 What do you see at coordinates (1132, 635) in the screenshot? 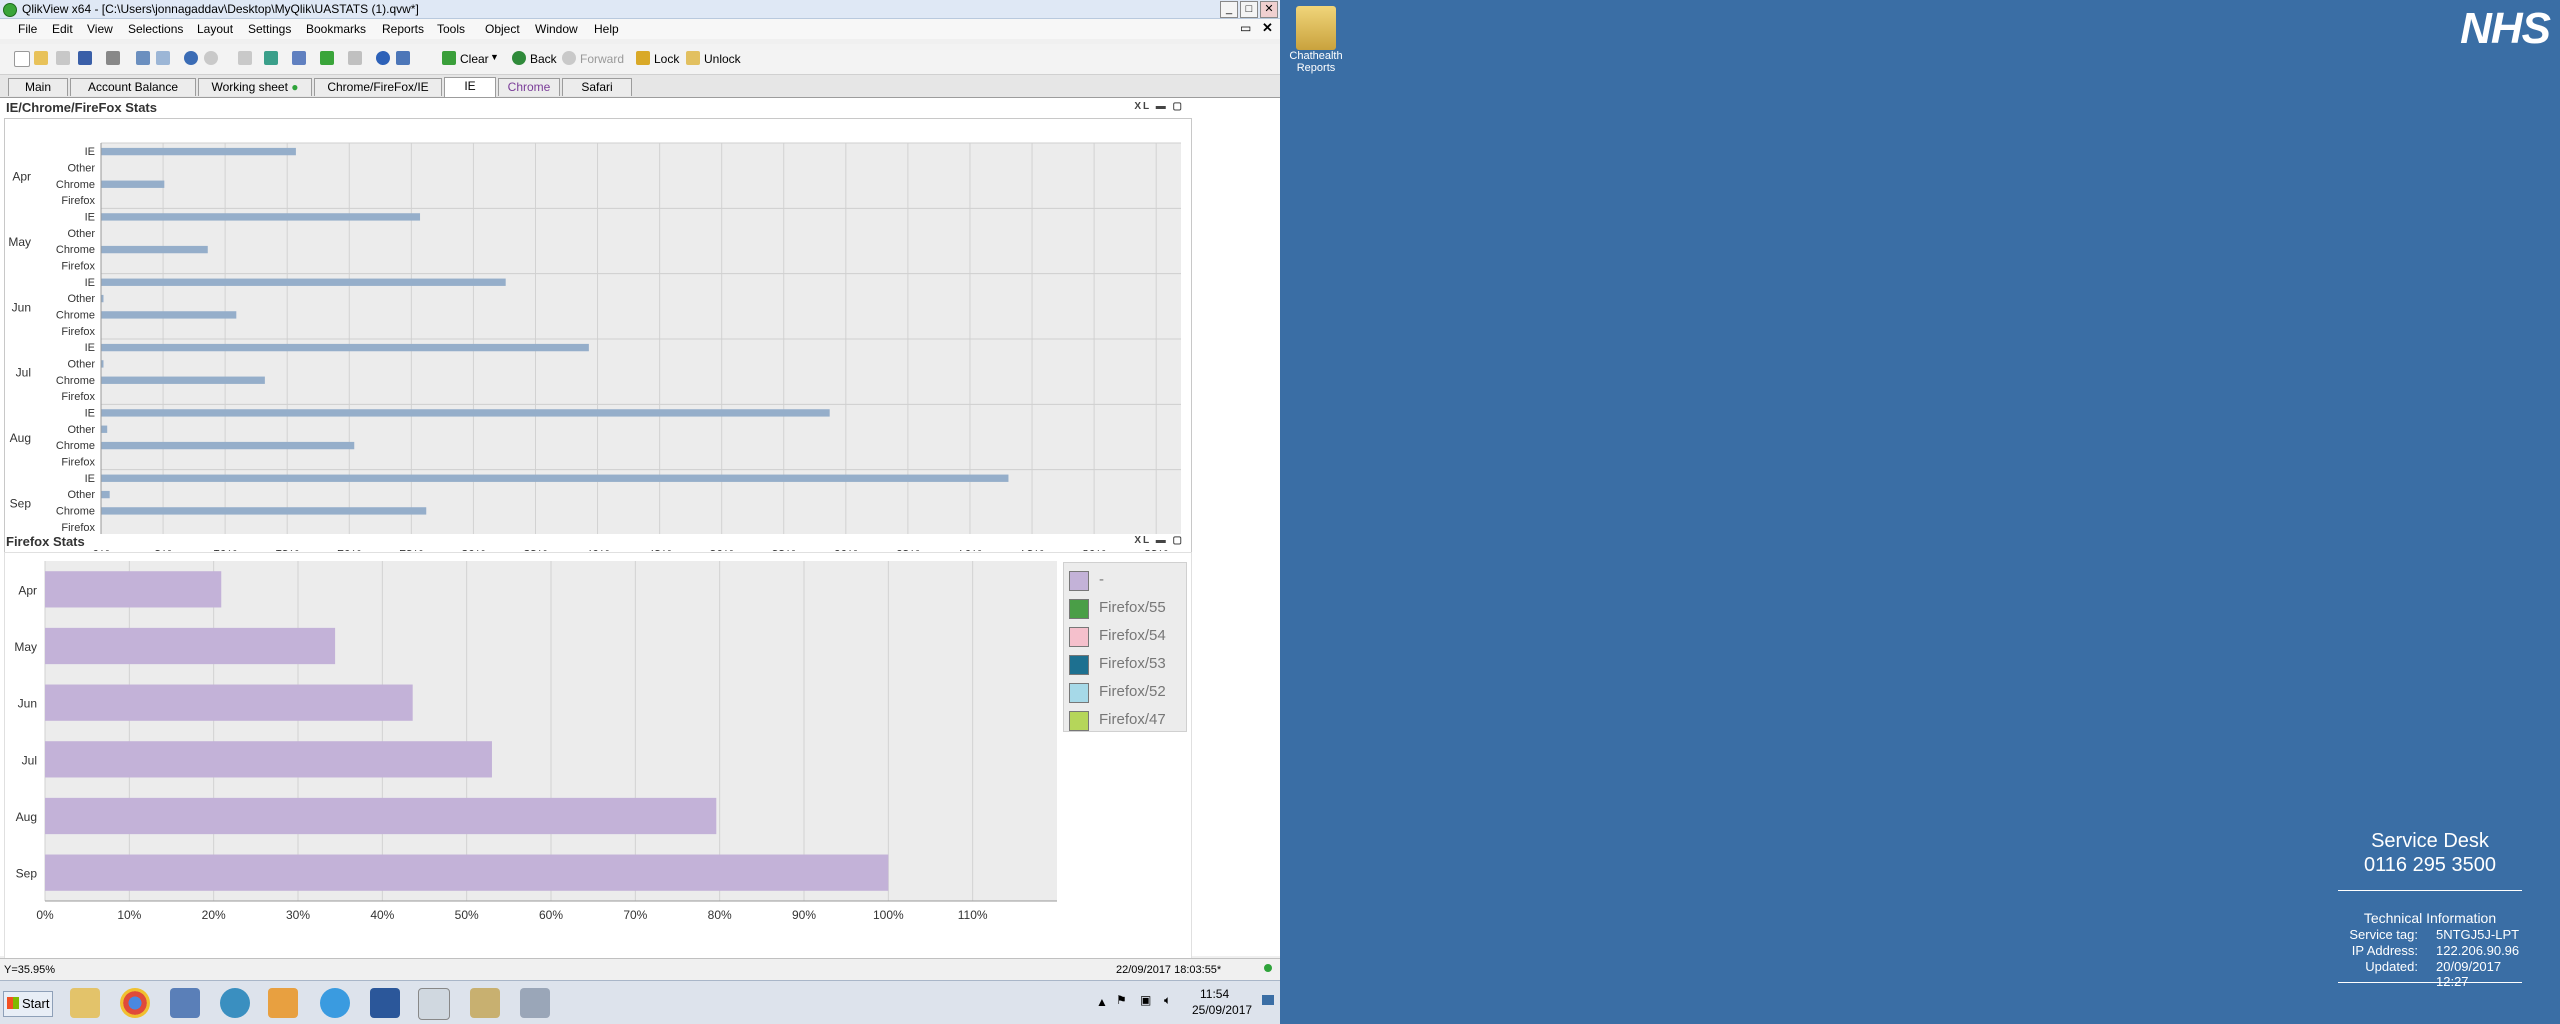
I see `legend-label: Firefox/54` at bounding box center [1132, 635].